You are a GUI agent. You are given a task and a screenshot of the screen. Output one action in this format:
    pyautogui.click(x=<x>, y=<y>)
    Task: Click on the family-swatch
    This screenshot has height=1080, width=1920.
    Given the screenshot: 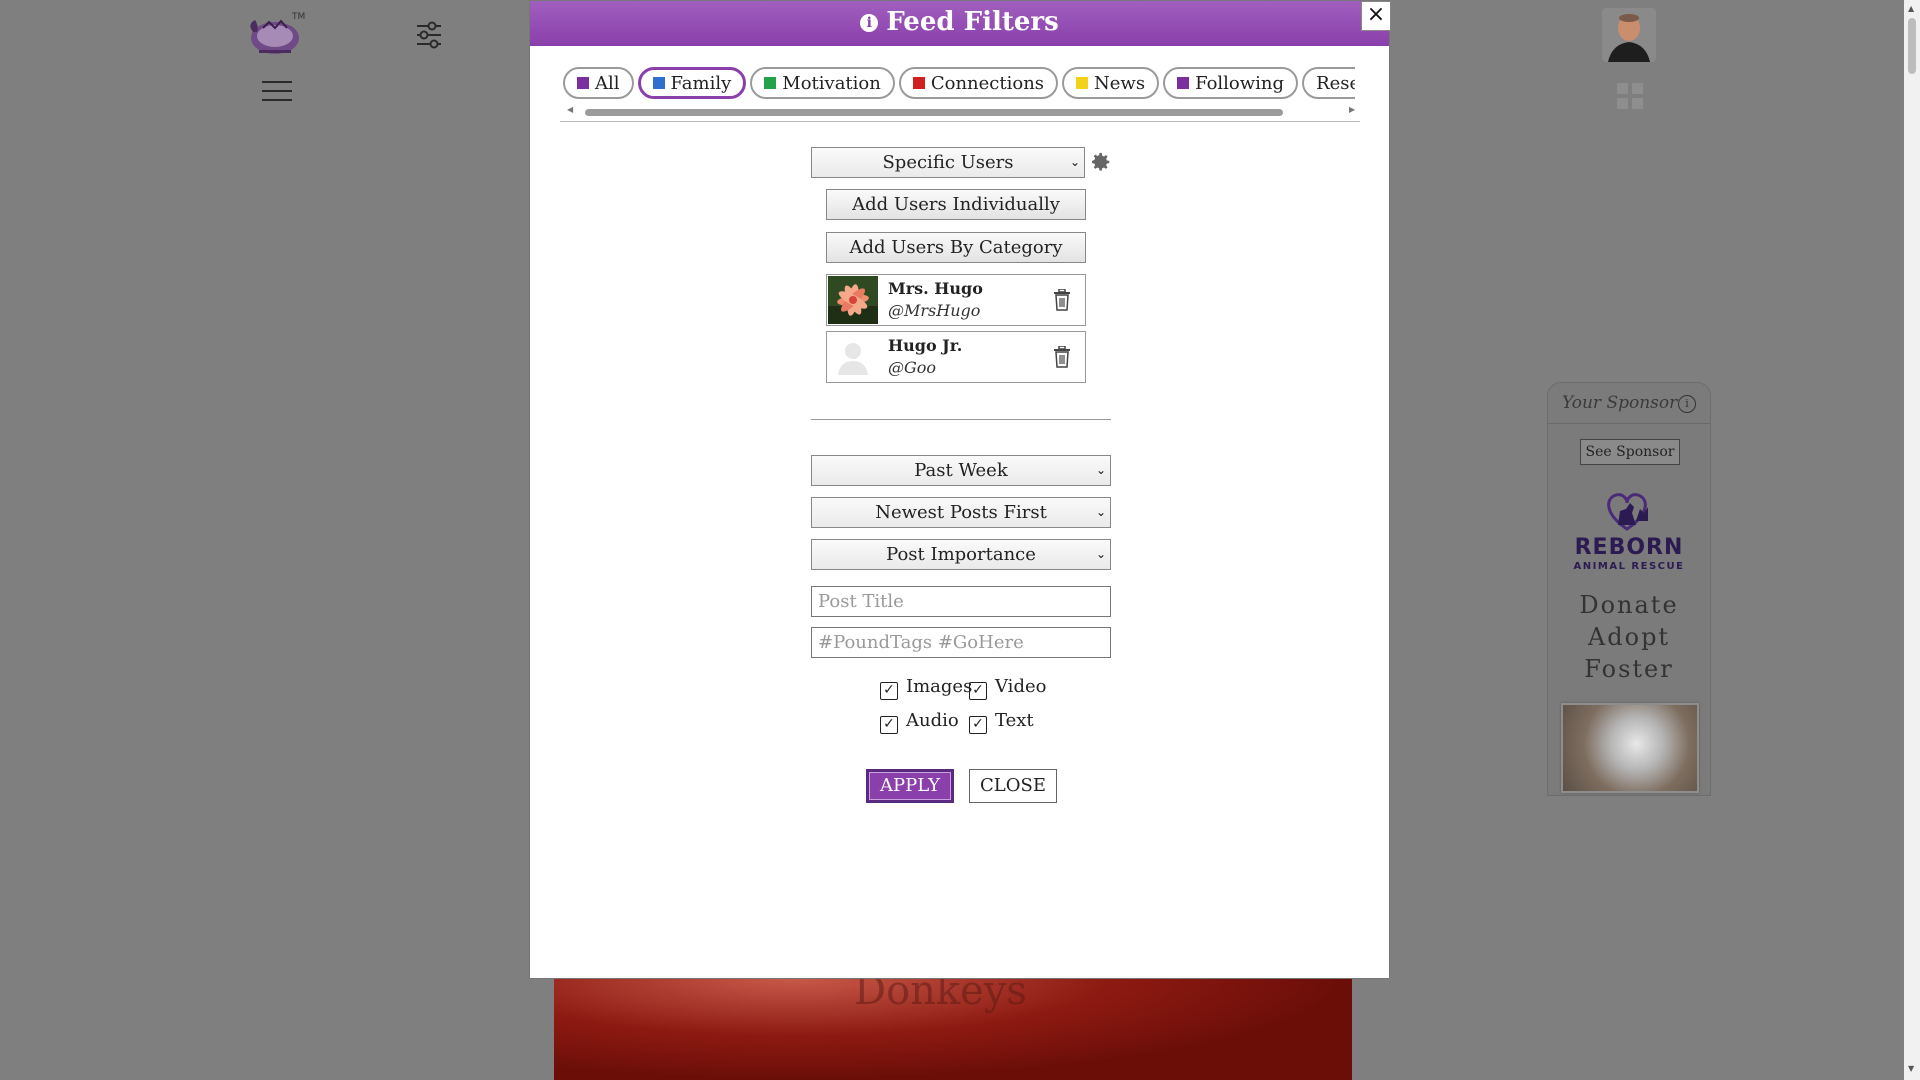 What is the action you would take?
    pyautogui.click(x=658, y=83)
    